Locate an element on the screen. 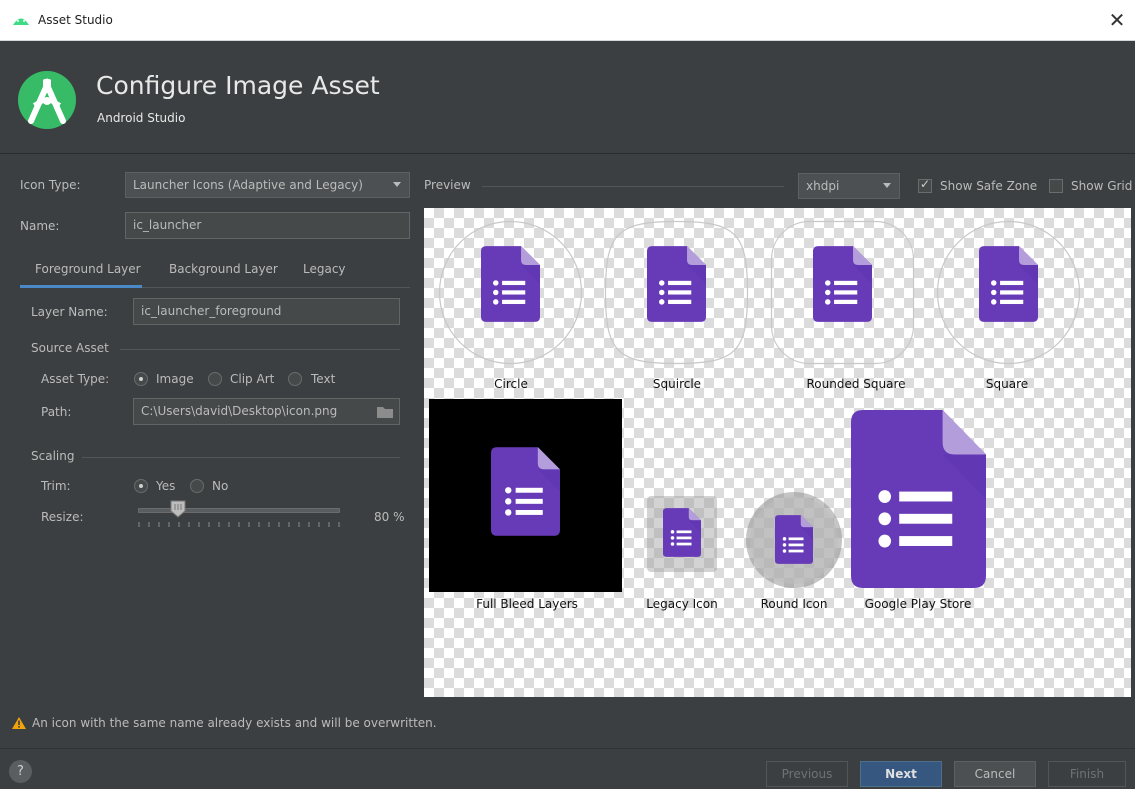 Image resolution: width=1135 pixels, height=789 pixels. round-icon-preview is located at coordinates (794, 540).